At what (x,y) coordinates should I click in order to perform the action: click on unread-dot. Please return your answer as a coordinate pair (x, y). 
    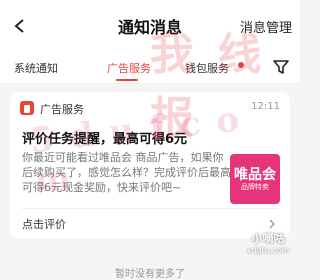
    Looking at the image, I should click on (241, 65).